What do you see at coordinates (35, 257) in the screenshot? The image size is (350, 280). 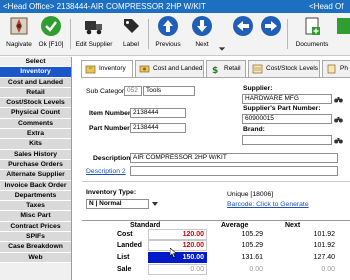 I see `sidebar-item-web: Web` at bounding box center [35, 257].